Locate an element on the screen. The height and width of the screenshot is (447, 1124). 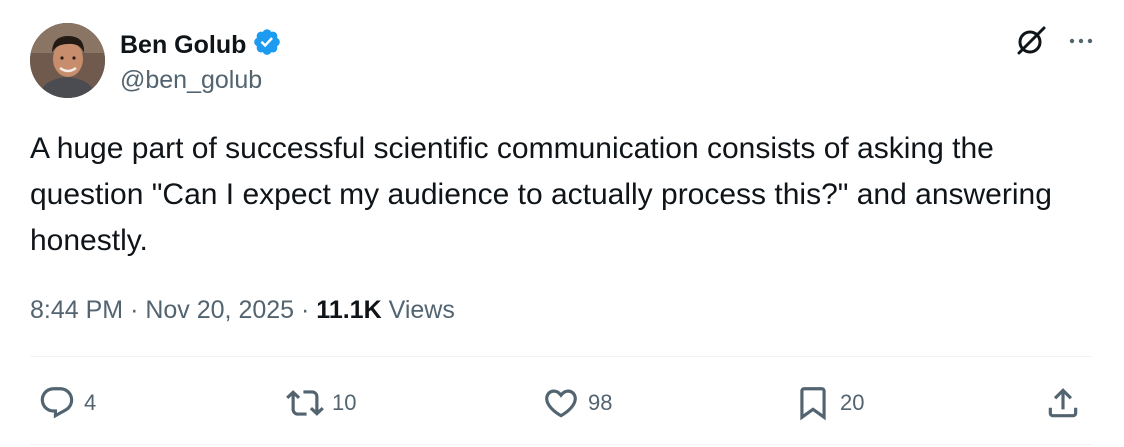
like-button: 98 is located at coordinates (577, 403).